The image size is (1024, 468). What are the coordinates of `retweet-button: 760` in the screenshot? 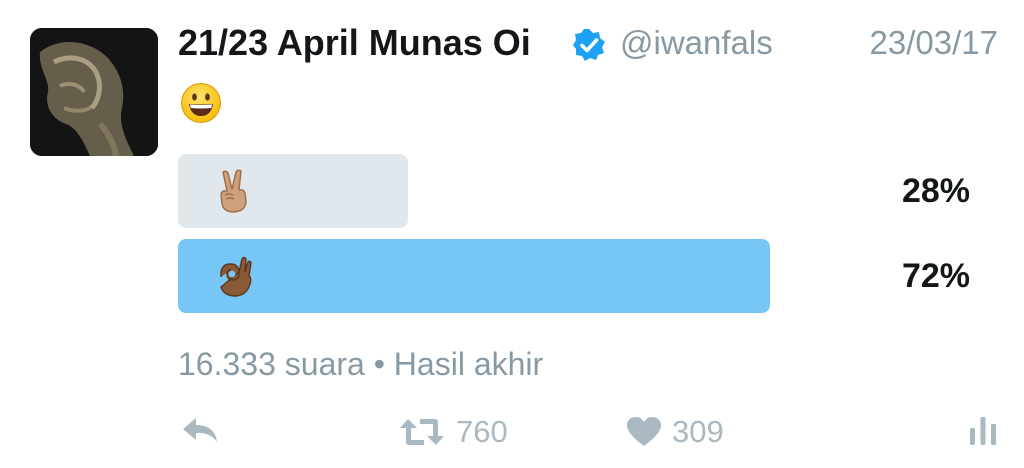 It's located at (453, 432).